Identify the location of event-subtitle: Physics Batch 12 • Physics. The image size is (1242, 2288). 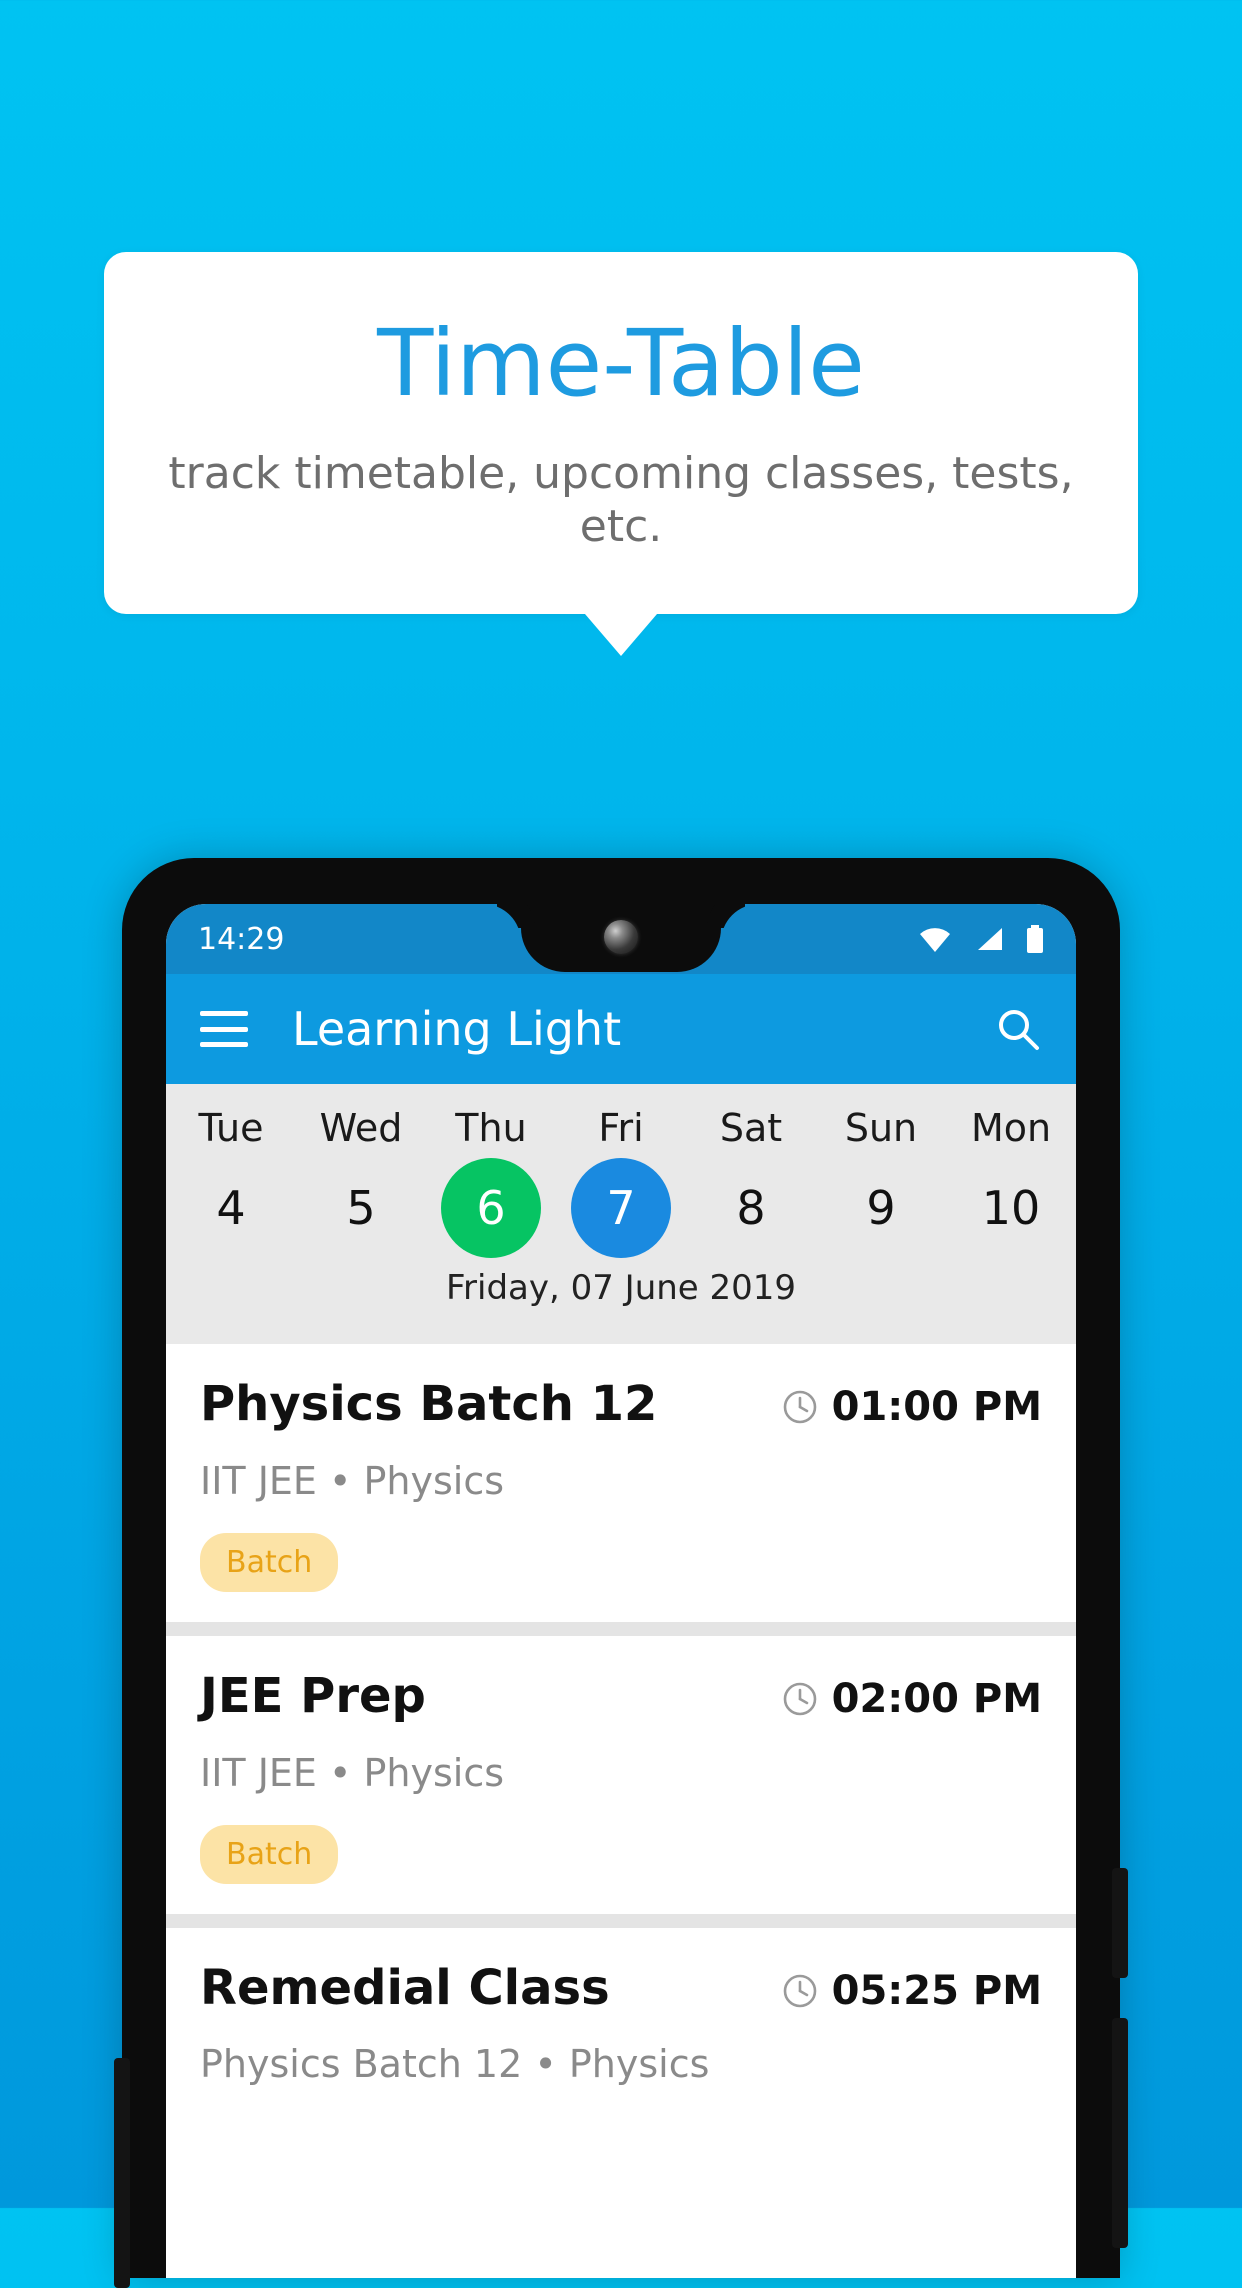
(455, 2064).